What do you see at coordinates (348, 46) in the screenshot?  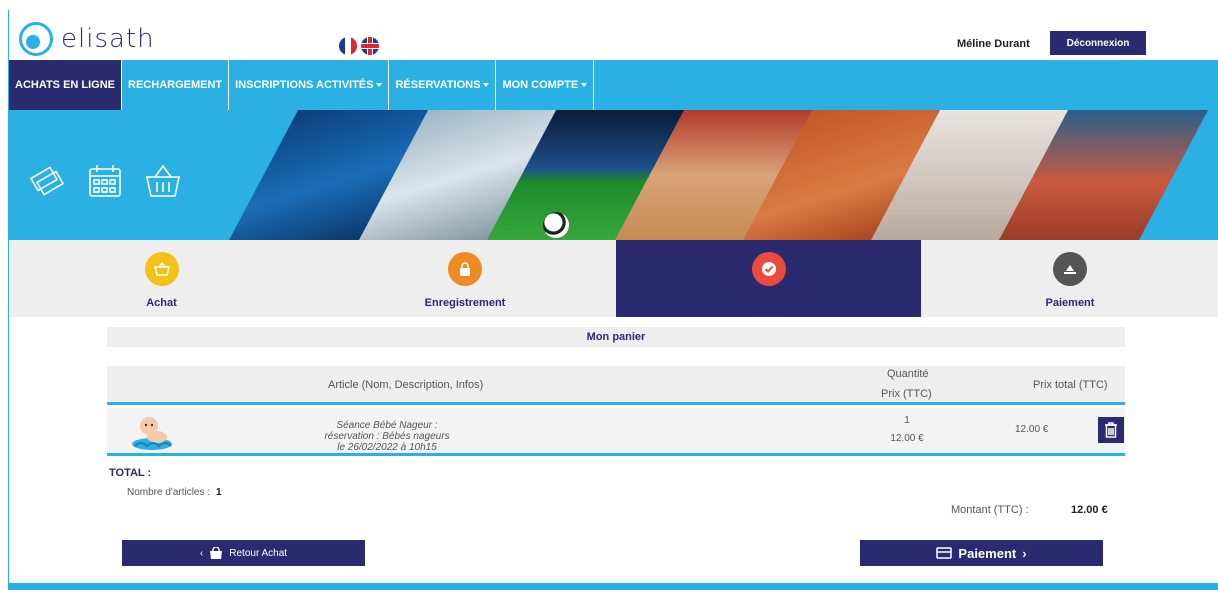 I see `fr-flag-icon` at bounding box center [348, 46].